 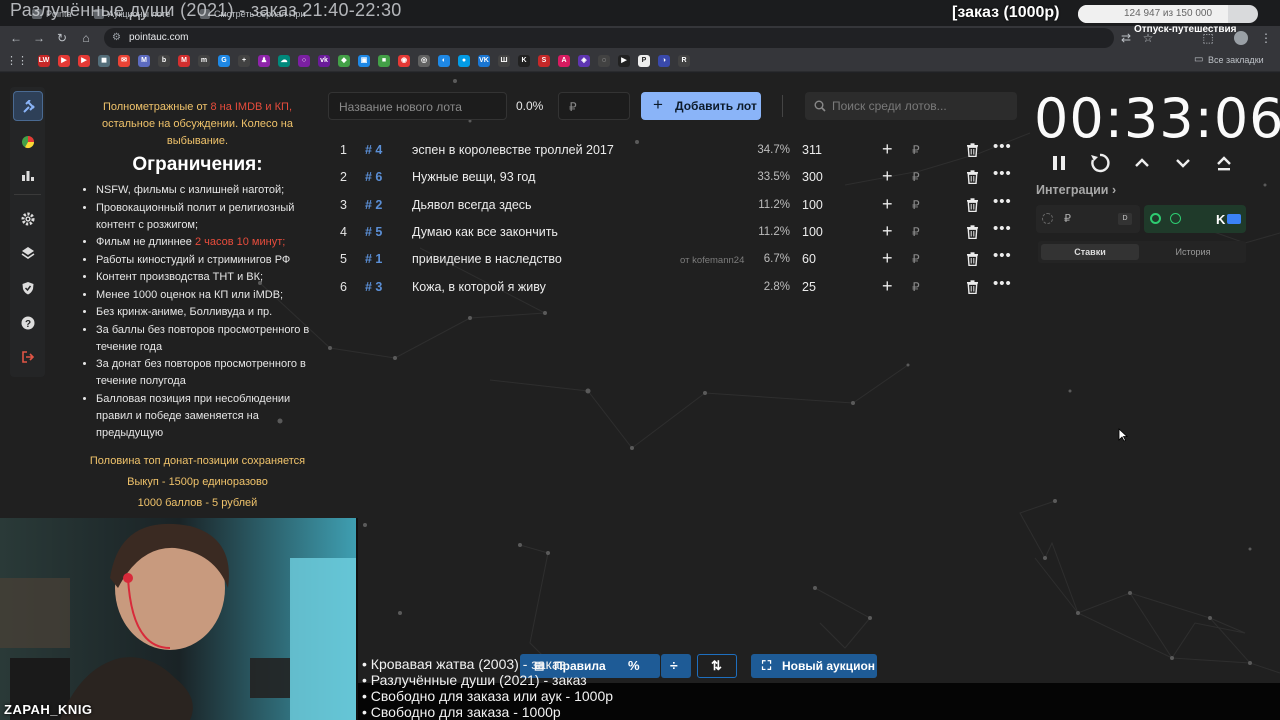 What do you see at coordinates (1155, 218) in the screenshot?
I see `toggle-on-icon` at bounding box center [1155, 218].